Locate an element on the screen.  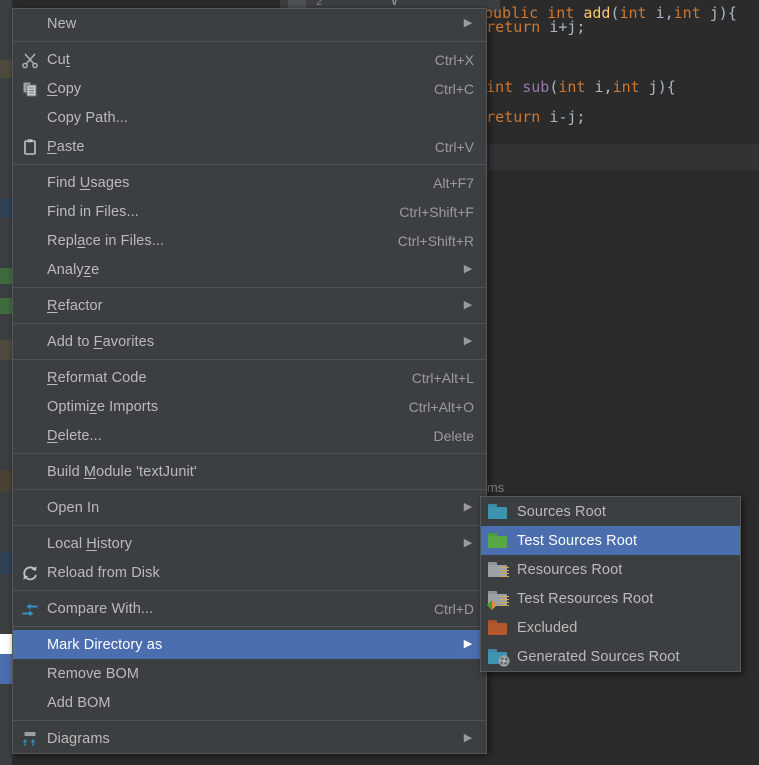
clipboard-icon is located at coordinates (30, 147).